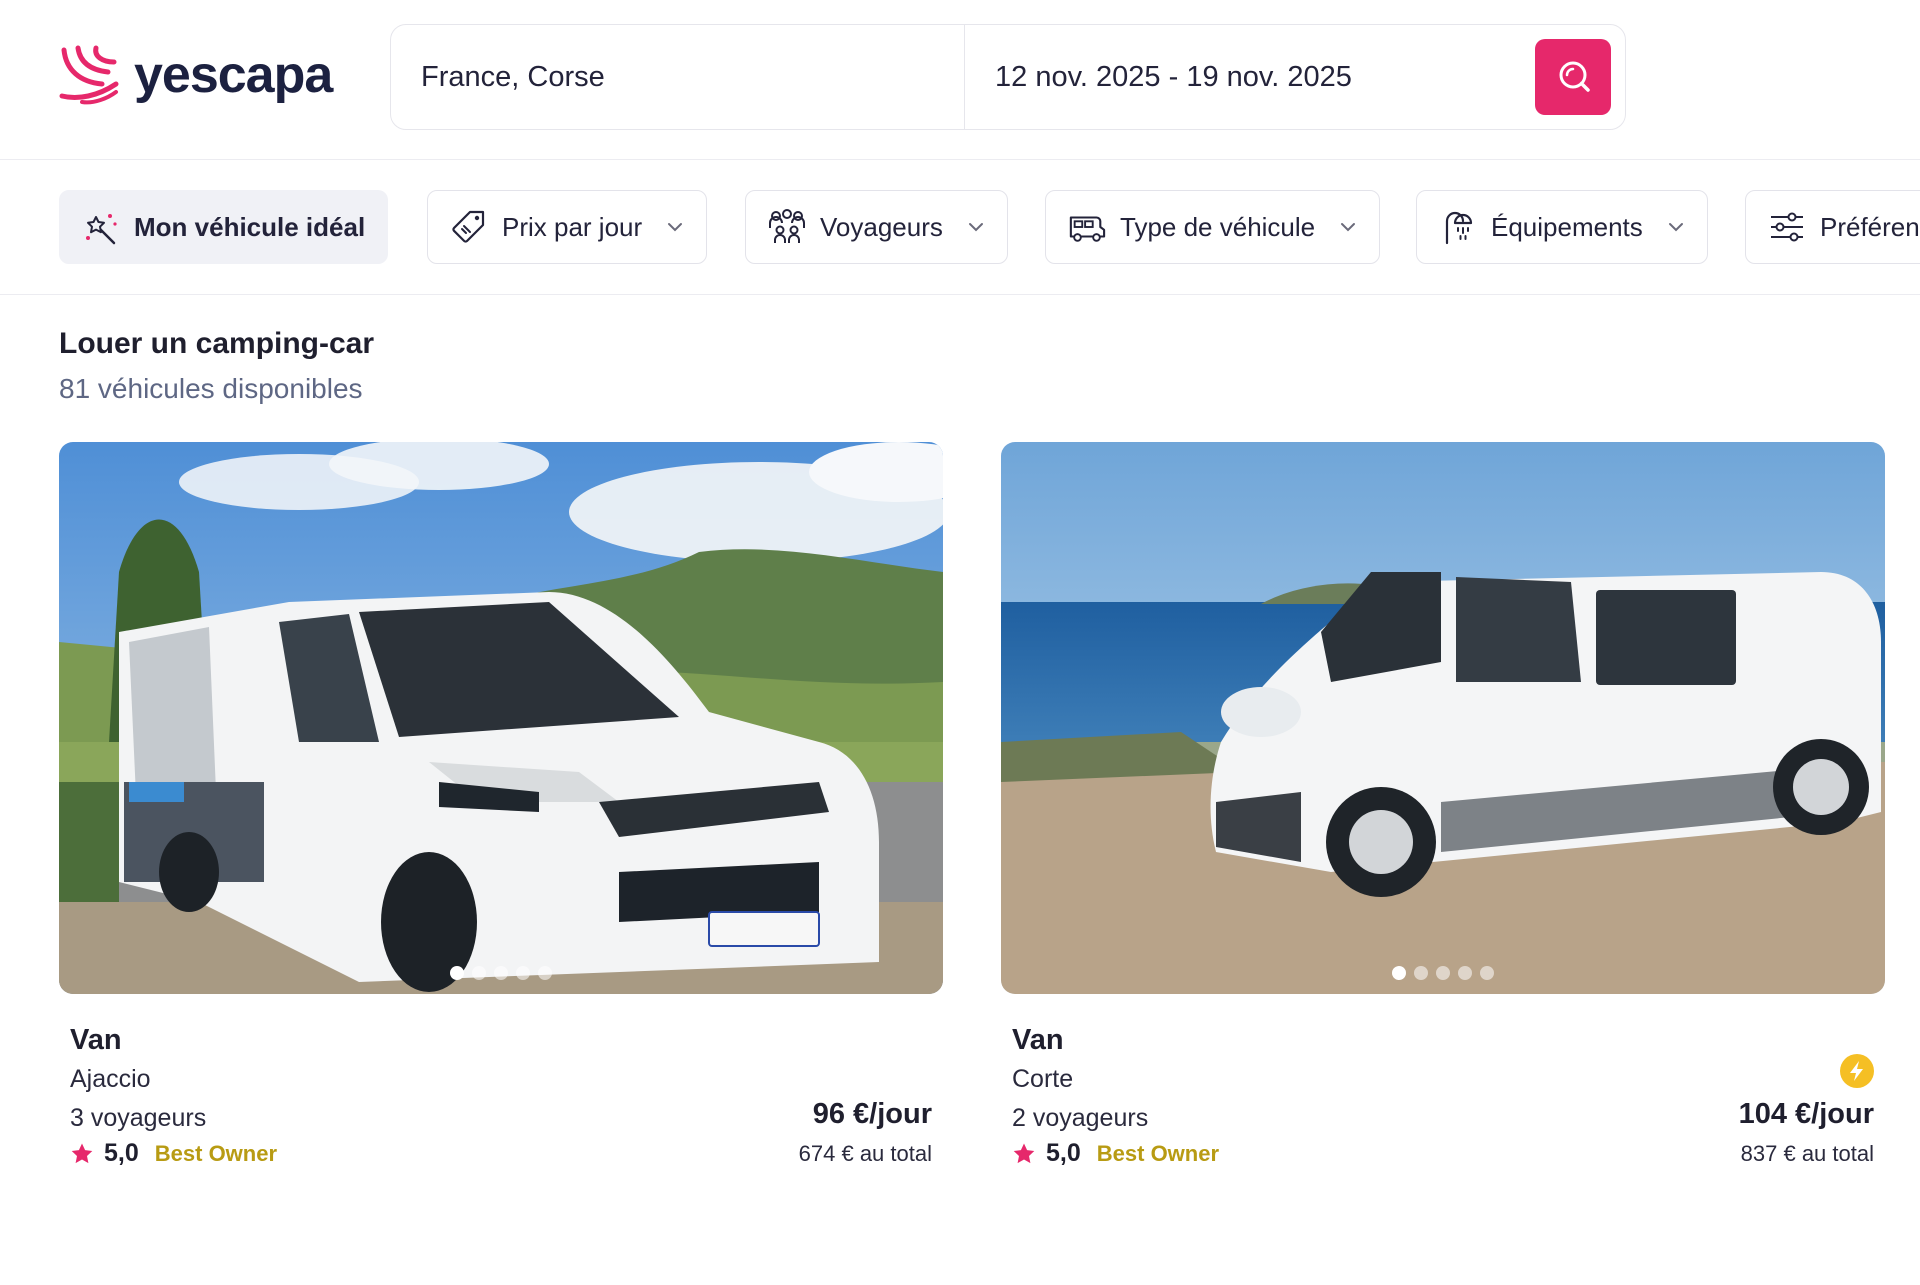 The image size is (1920, 1285). I want to click on filter-vehicle-type: Type de véhicule, so click(1213, 227).